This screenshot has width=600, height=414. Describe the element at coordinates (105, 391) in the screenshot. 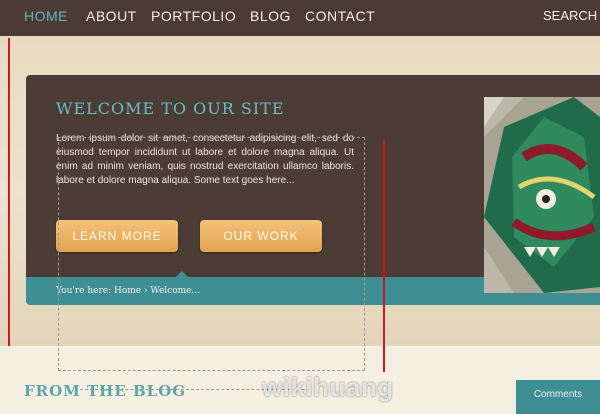

I see `blog-section-title: FROM THE BLOG` at that location.